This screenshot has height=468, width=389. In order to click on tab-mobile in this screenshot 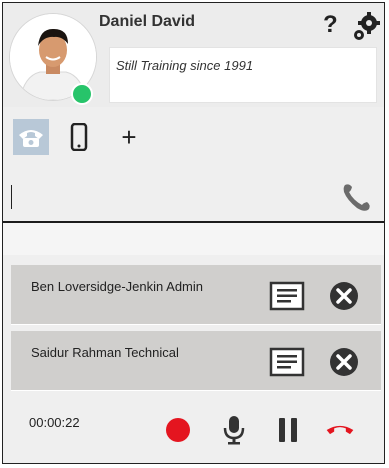, I will do `click(79, 137)`.